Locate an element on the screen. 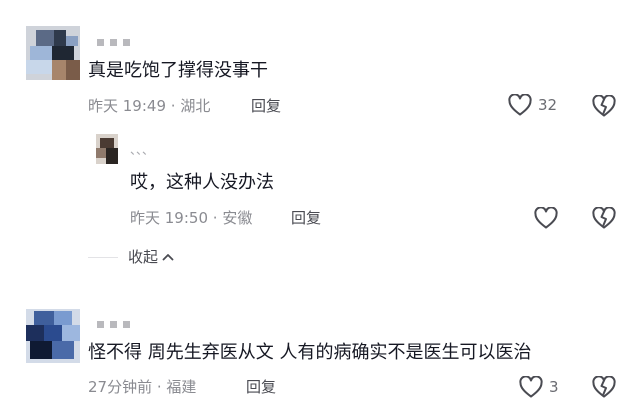 The height and width of the screenshot is (417, 640). collapse-label: 收起 is located at coordinates (143, 257).